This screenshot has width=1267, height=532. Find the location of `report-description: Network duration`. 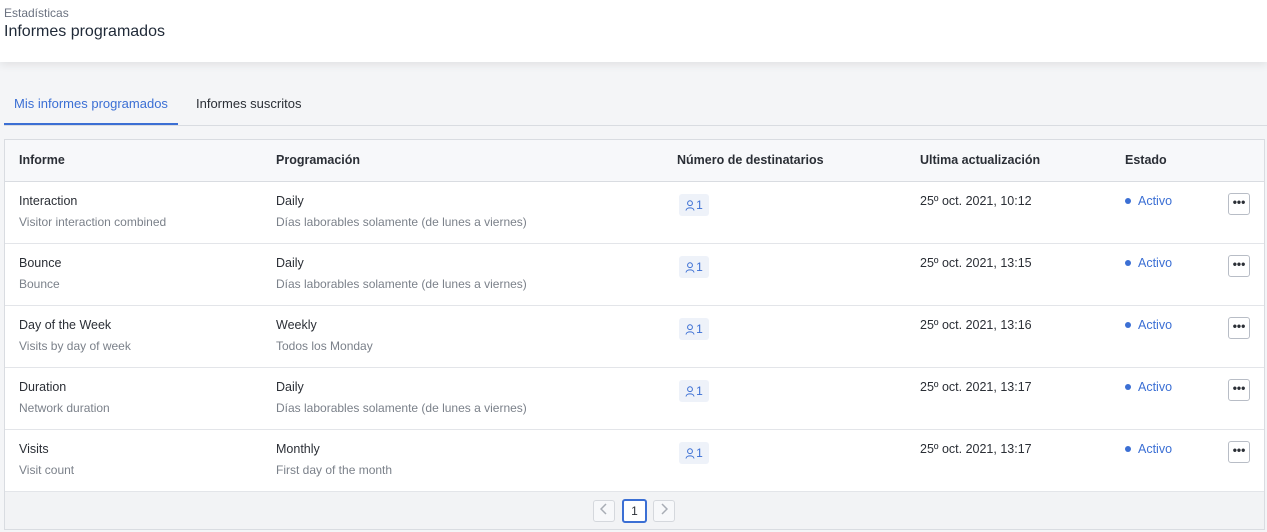

report-description: Network duration is located at coordinates (64, 408).